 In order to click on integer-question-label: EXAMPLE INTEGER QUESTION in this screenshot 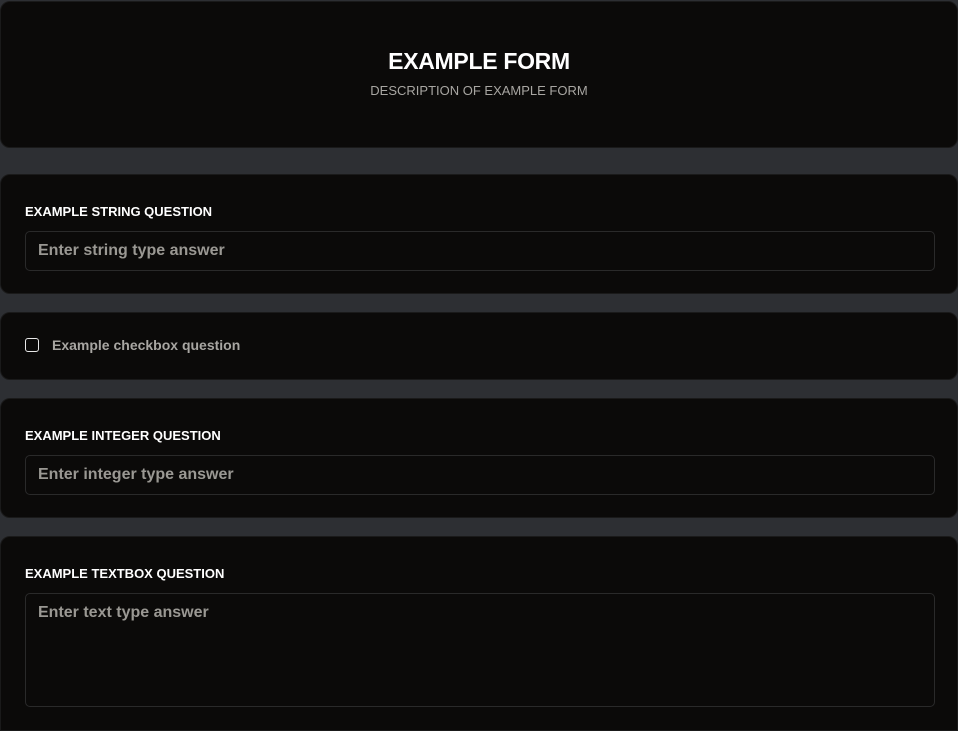, I will do `click(123, 435)`.